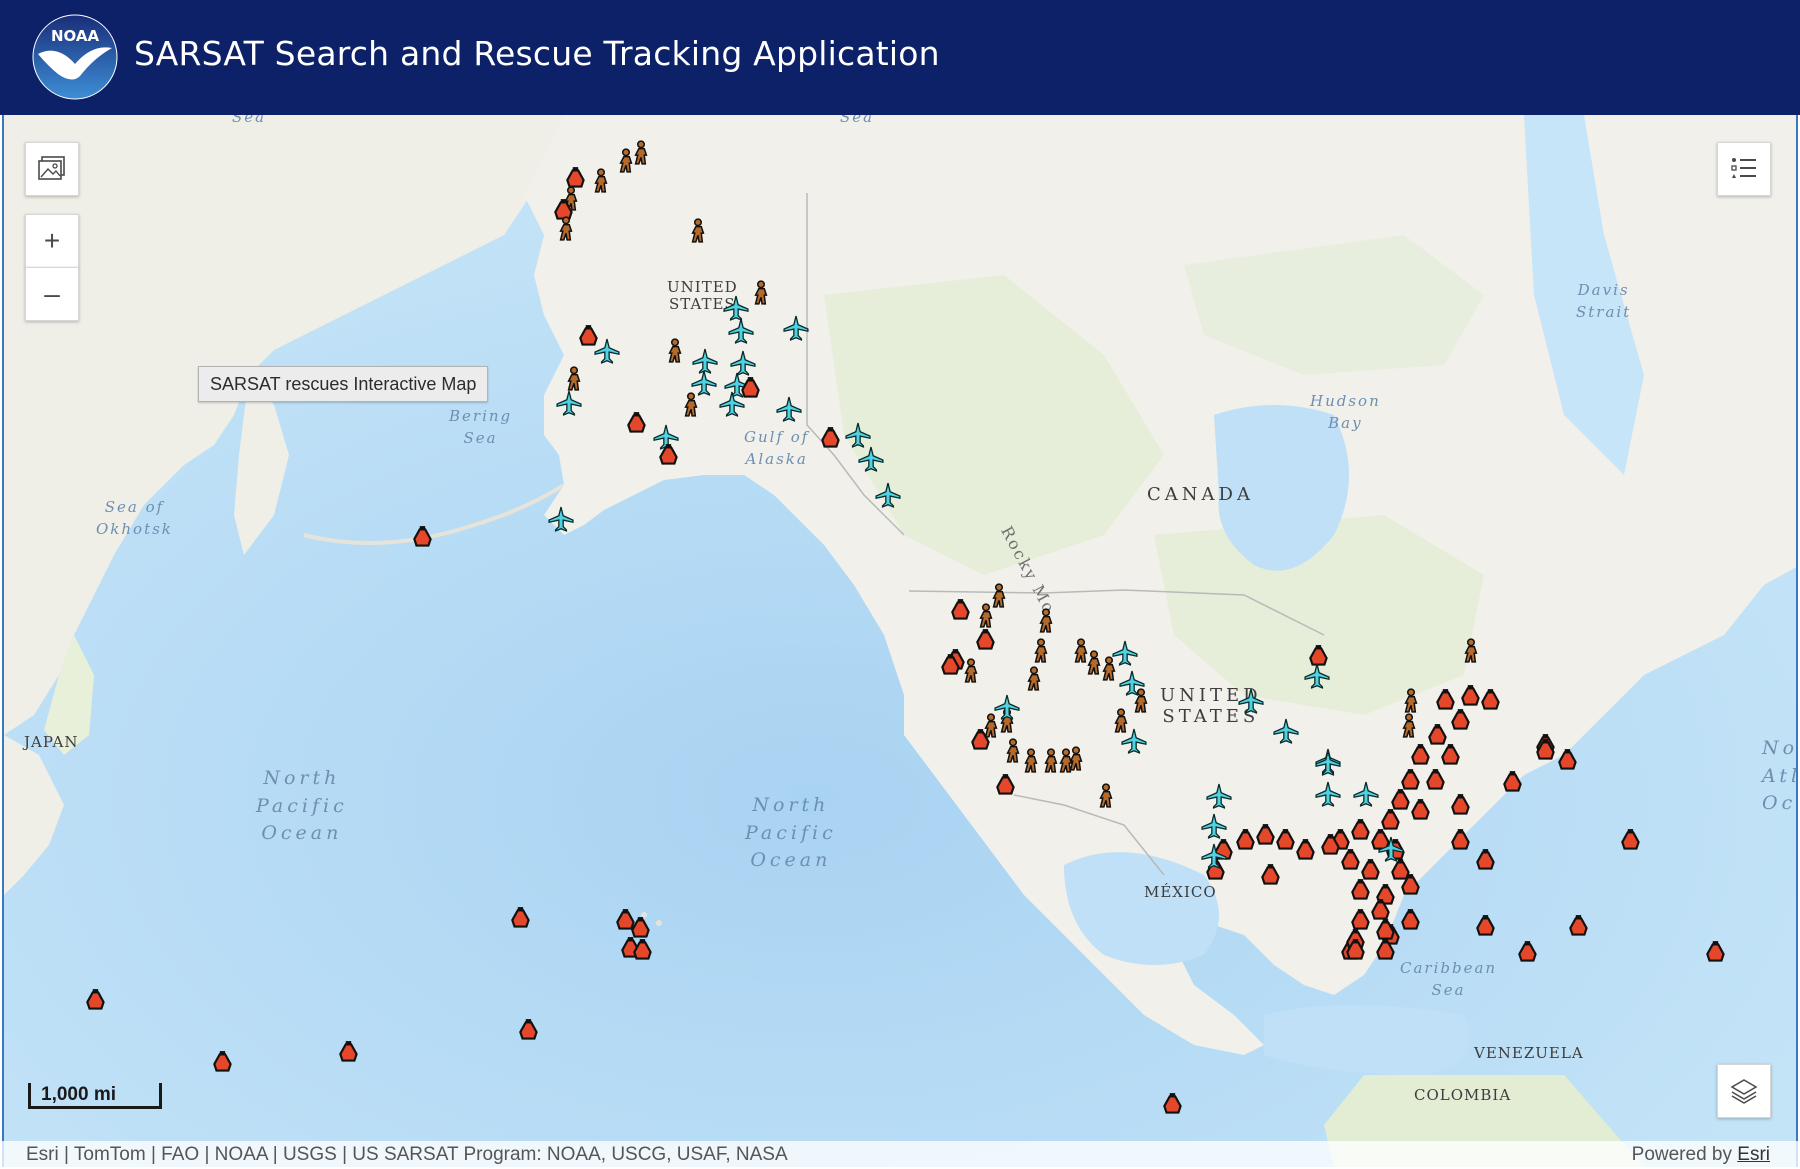  Describe the element at coordinates (1744, 1091) in the screenshot. I see `layer-list-button` at that location.